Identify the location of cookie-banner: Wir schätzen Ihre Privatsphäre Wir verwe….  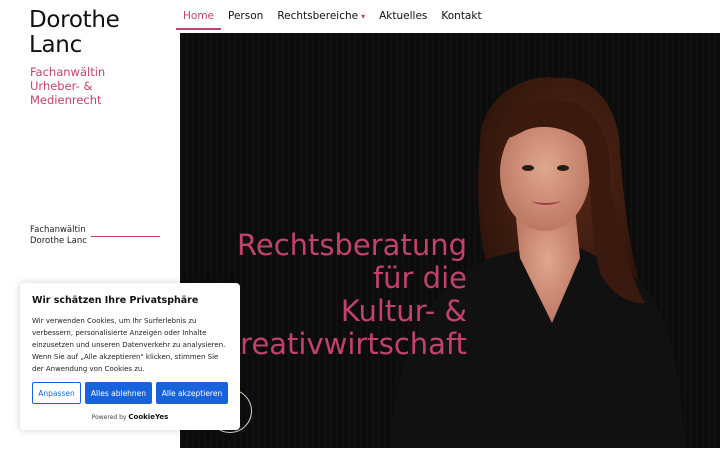
(130, 356).